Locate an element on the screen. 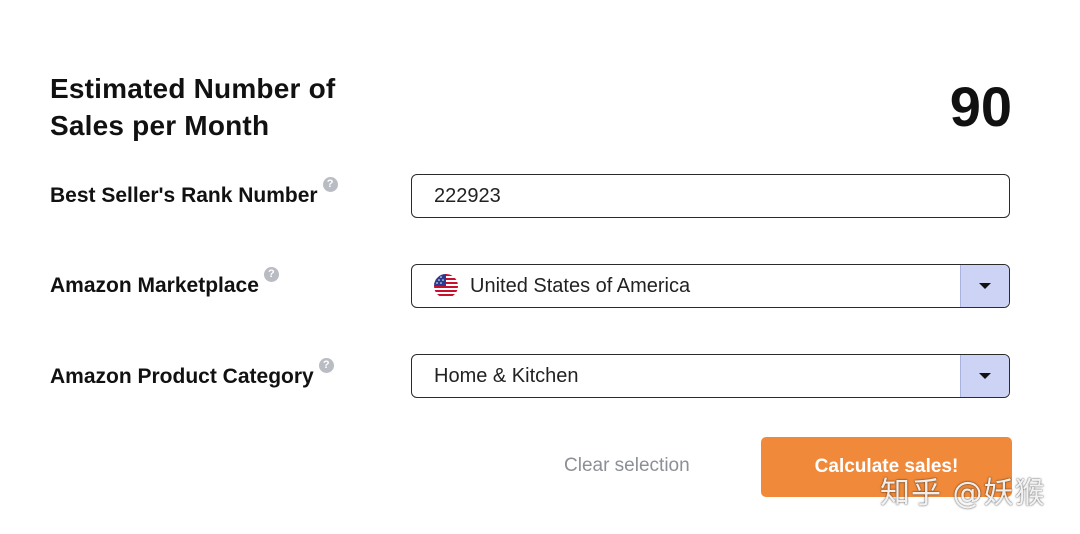  watermark: 知乎 @妖猴 is located at coordinates (963, 493).